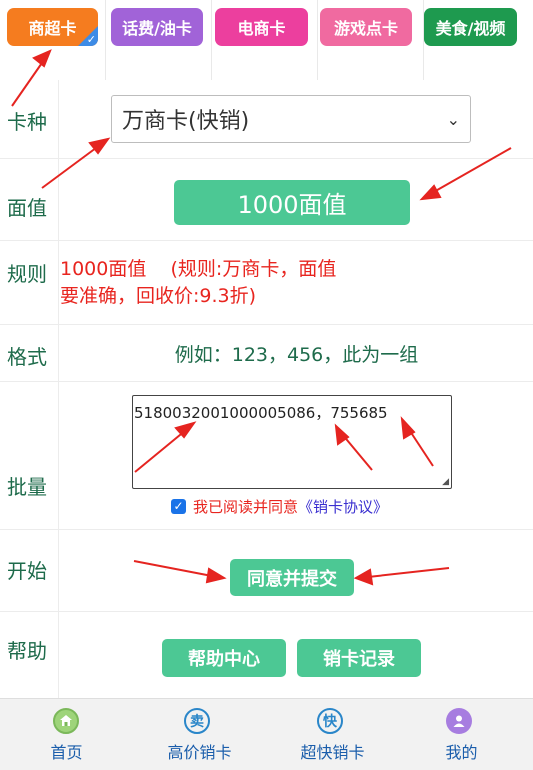 The width and height of the screenshot is (533, 770). I want to click on label-cell: 开始, so click(29, 571).